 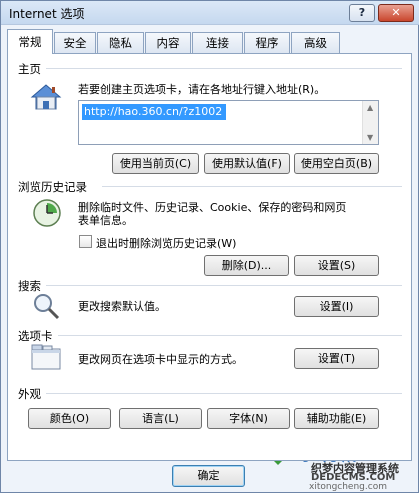 What do you see at coordinates (46, 357) in the screenshot?
I see `tabbed-window-icon` at bounding box center [46, 357].